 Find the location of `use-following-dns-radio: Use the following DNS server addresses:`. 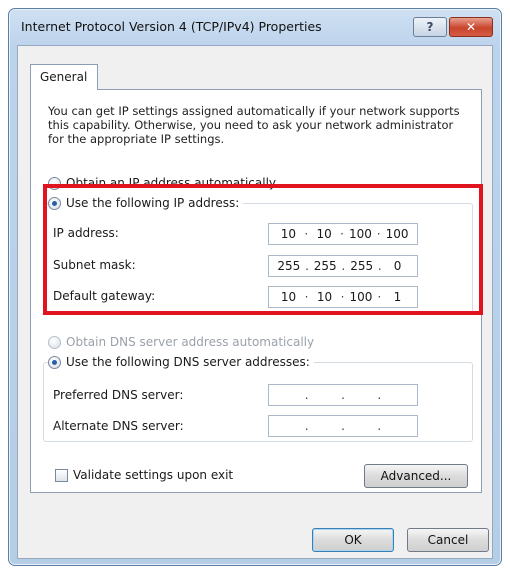

use-following-dns-radio: Use the following DNS server addresses: is located at coordinates (181, 362).